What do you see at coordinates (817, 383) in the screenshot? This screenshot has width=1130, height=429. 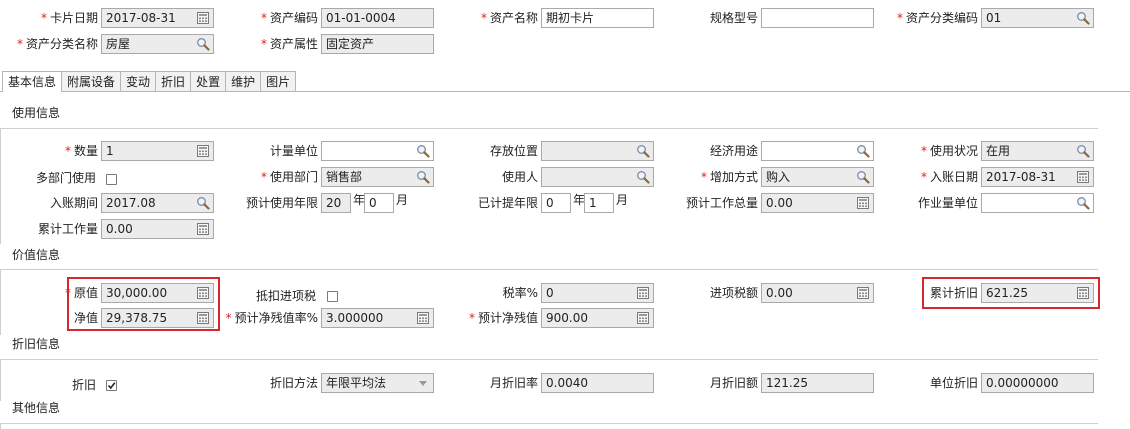 I see `monthly-amount-field: 121.25` at bounding box center [817, 383].